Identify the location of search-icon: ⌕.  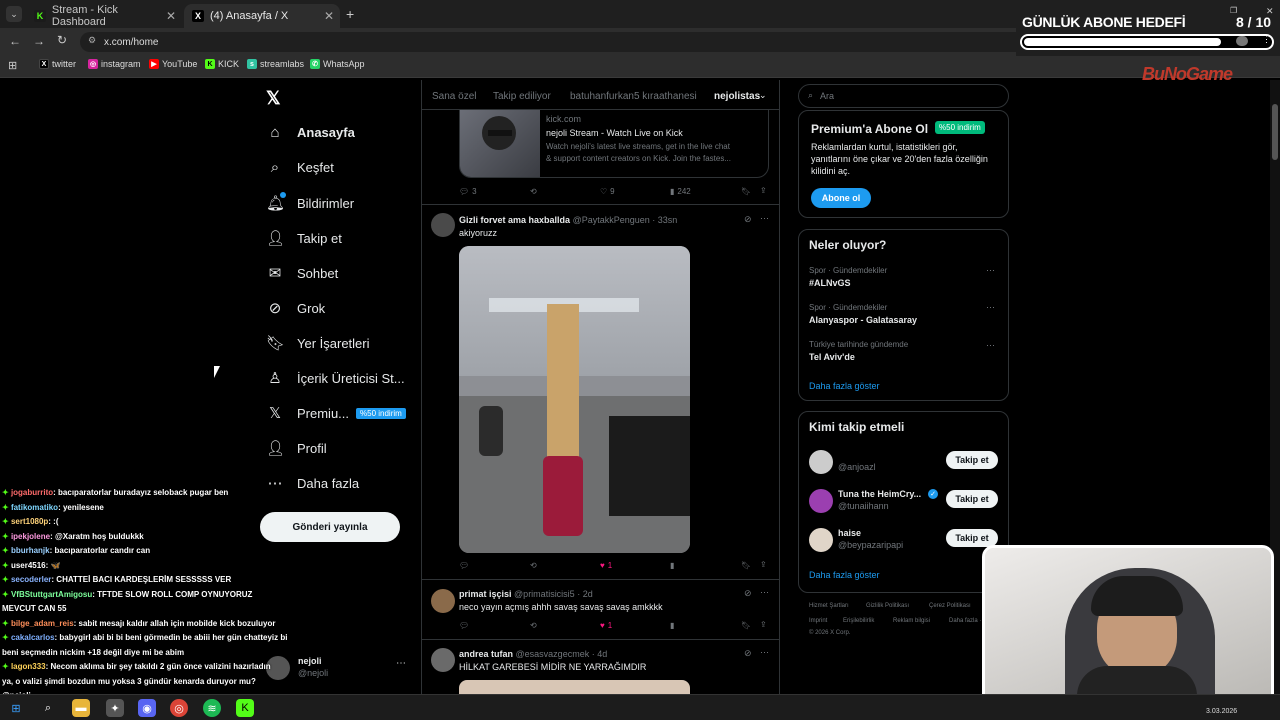
(48, 708).